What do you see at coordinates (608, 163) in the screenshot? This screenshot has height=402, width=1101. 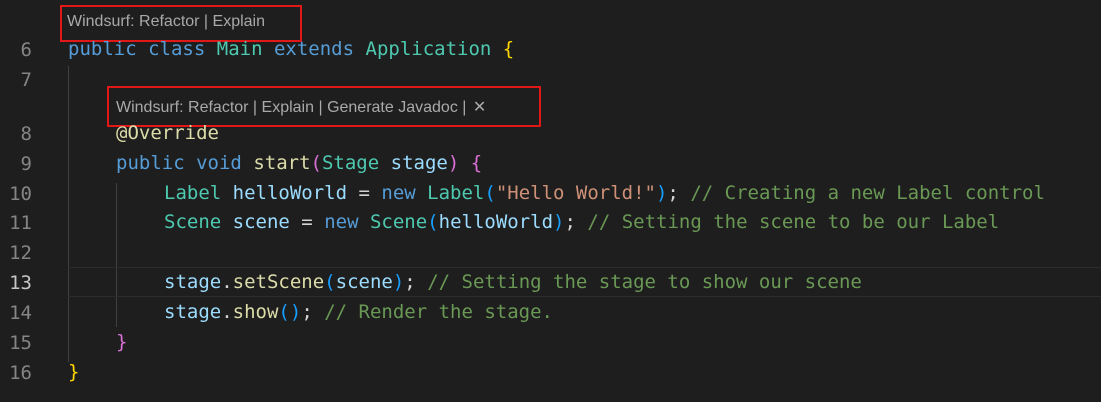 I see `code-line-9: public void start(Stage stage) {` at bounding box center [608, 163].